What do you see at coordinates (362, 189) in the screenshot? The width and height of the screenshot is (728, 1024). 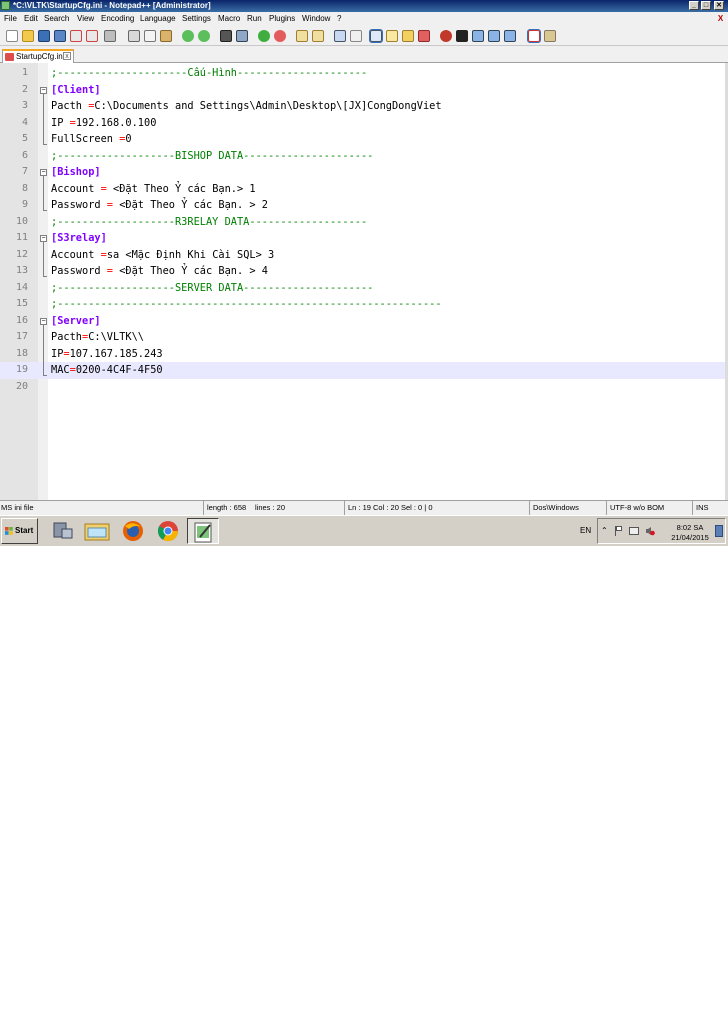 I see `code-line: 8 Account = <Đặt Theo Ỷ các Bạn.> 1` at bounding box center [362, 189].